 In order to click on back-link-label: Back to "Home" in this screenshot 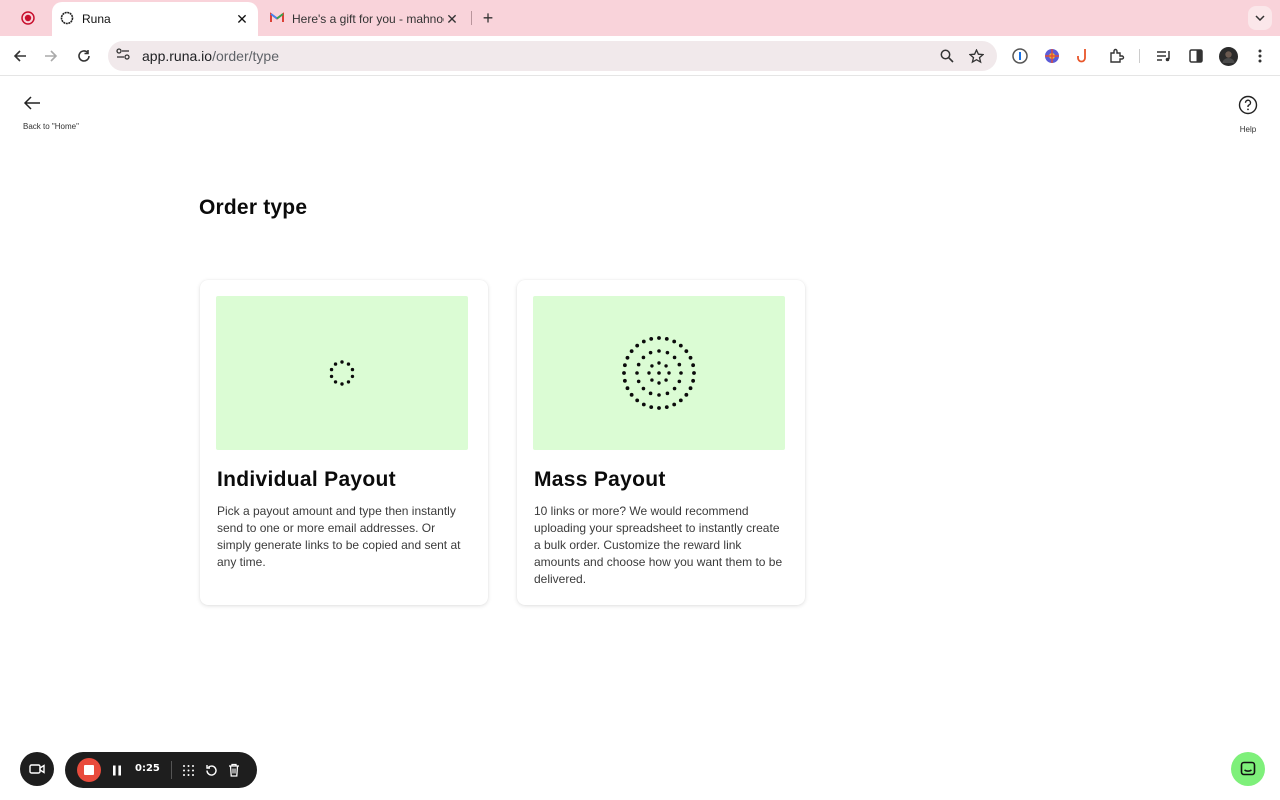, I will do `click(51, 126)`.